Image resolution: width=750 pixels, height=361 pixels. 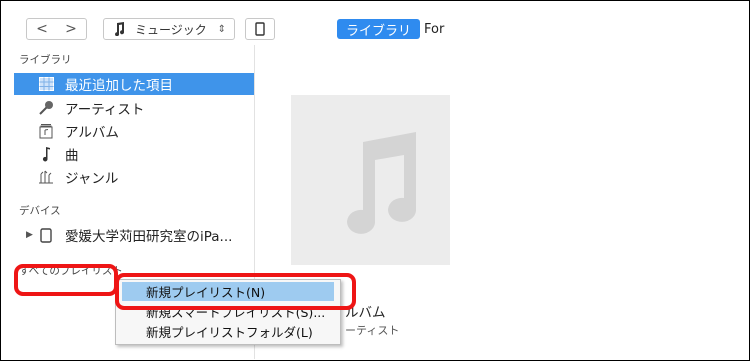 I want to click on library-section-header: ライブラリ, so click(x=45, y=60).